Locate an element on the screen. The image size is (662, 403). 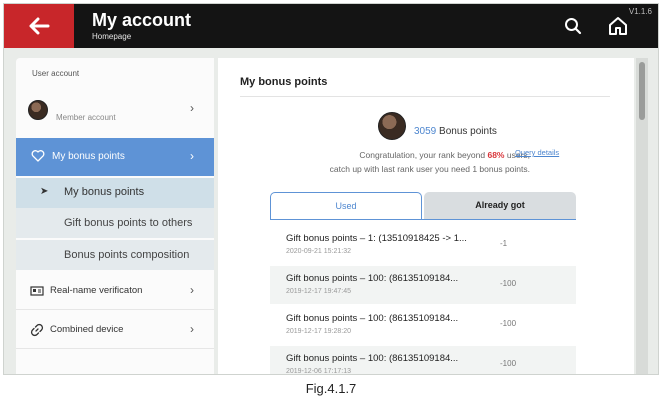
sidebar-item-label: My bonus points is located at coordinates (88, 156).